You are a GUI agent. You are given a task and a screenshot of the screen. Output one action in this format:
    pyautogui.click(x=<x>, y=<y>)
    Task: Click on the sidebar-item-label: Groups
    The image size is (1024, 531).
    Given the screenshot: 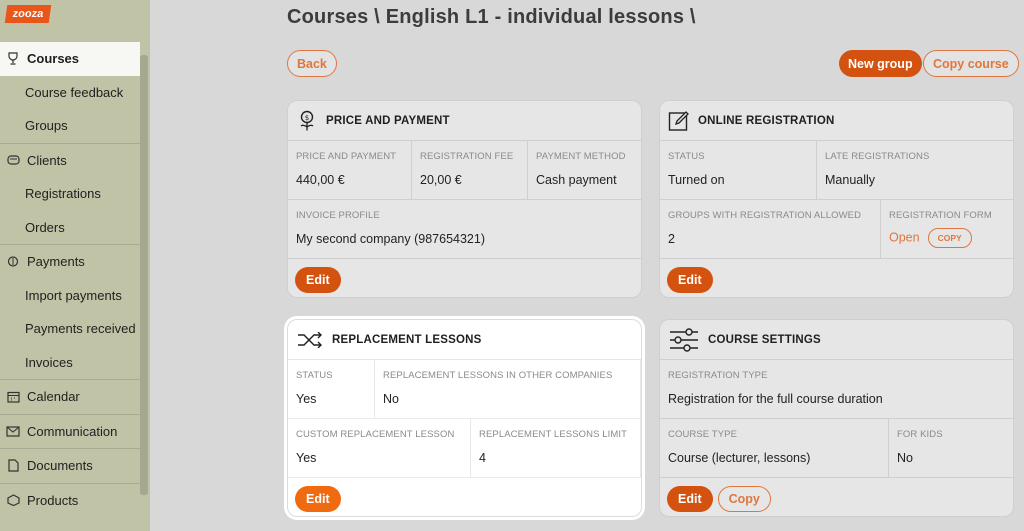 What is the action you would take?
    pyautogui.click(x=46, y=126)
    